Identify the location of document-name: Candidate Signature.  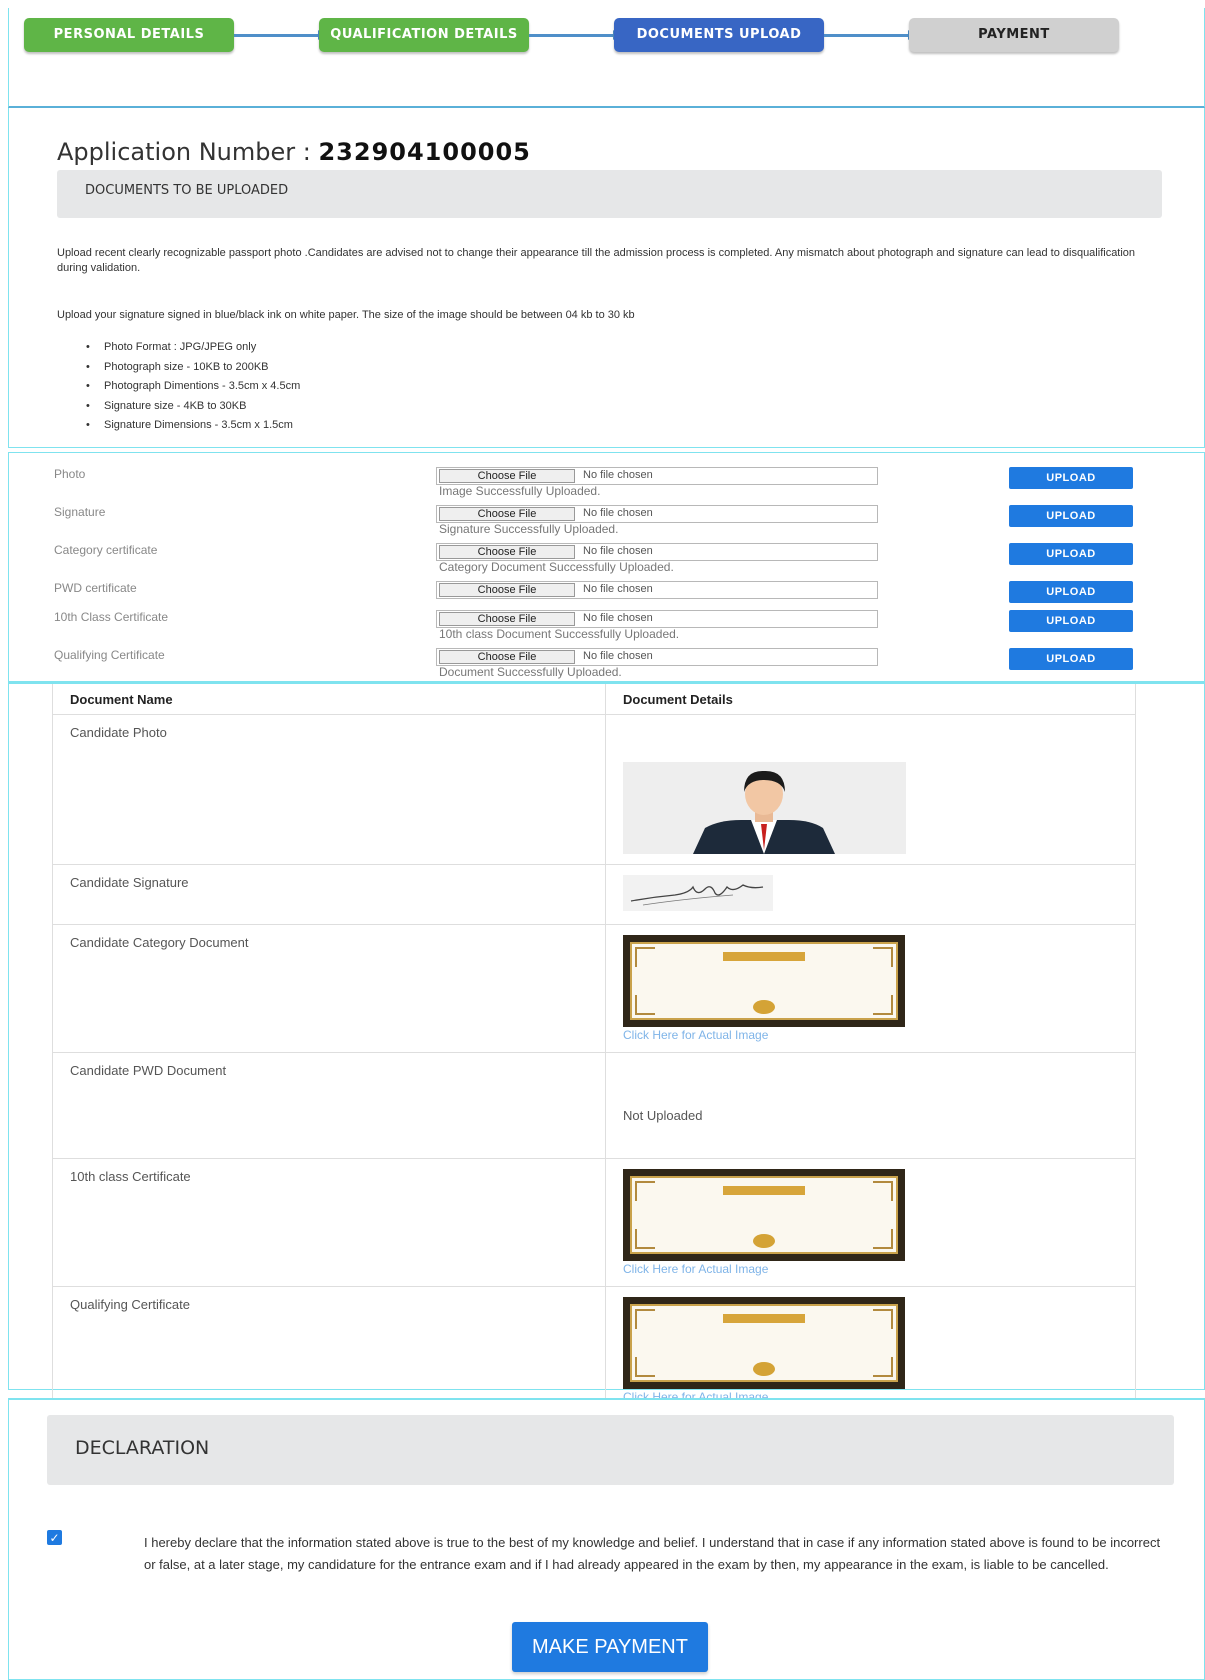
(329, 894).